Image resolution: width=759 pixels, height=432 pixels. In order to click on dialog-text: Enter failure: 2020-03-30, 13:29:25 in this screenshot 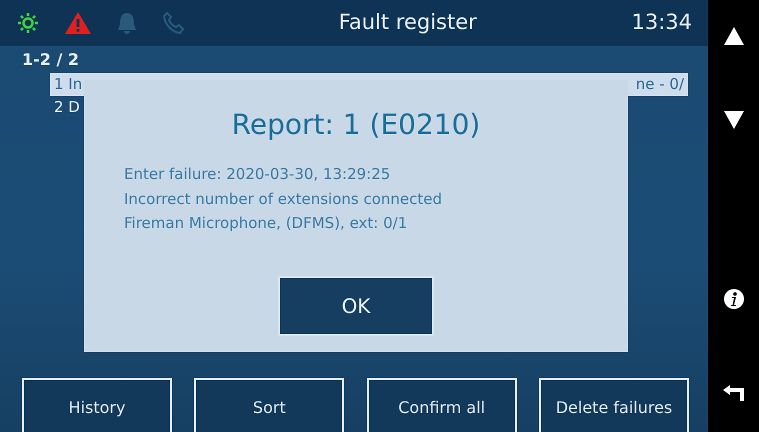, I will do `click(257, 174)`.